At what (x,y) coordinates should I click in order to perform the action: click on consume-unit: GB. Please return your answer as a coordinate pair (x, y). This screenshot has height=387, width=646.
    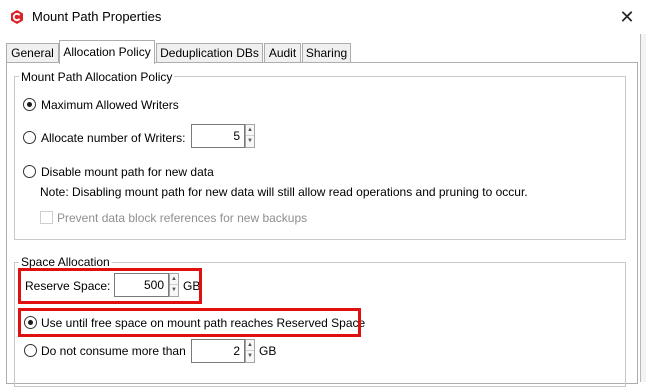
    Looking at the image, I should click on (268, 351).